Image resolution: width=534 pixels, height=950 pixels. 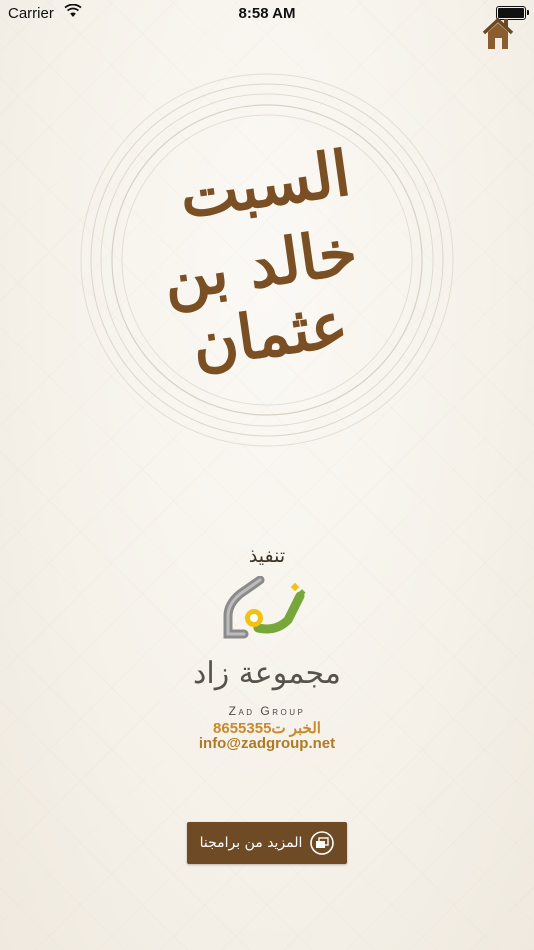 I want to click on more-apps-label: المزيد من برامجنا, so click(x=251, y=843).